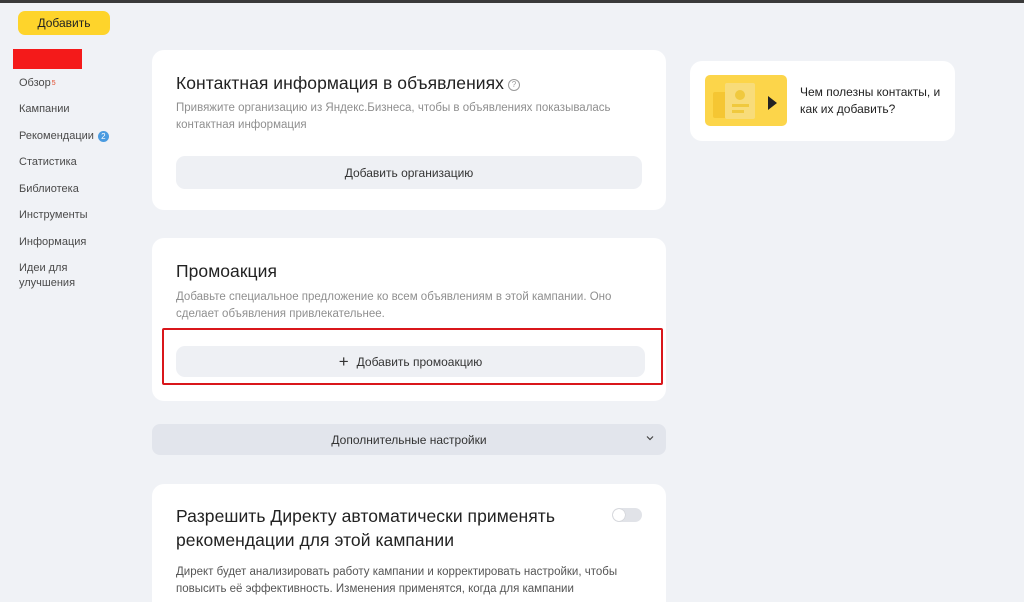 The height and width of the screenshot is (602, 1024). Describe the element at coordinates (56, 136) in the screenshot. I see `sidebar-item-label: Рекомендации` at that location.